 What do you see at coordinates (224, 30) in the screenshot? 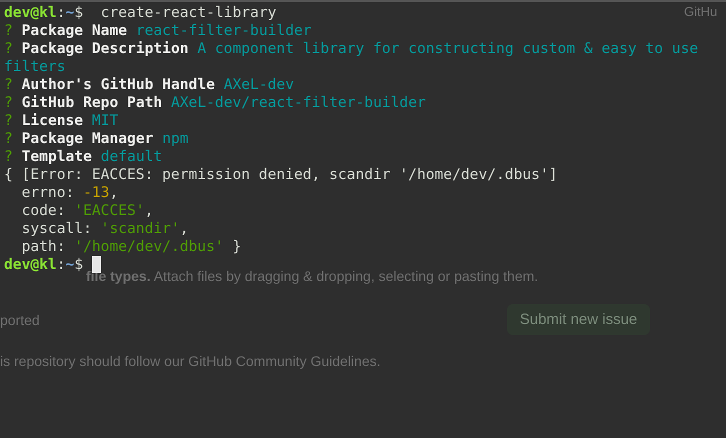
I see `prompt-answer: react-filter-builder` at bounding box center [224, 30].